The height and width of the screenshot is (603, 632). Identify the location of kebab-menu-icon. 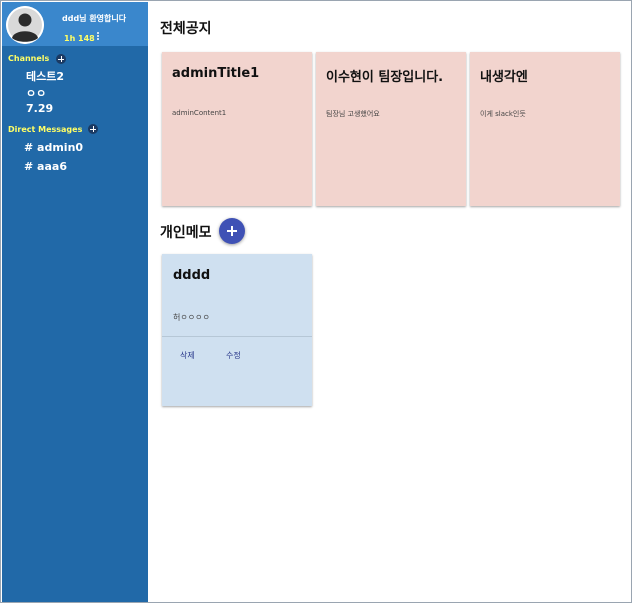
(98, 37).